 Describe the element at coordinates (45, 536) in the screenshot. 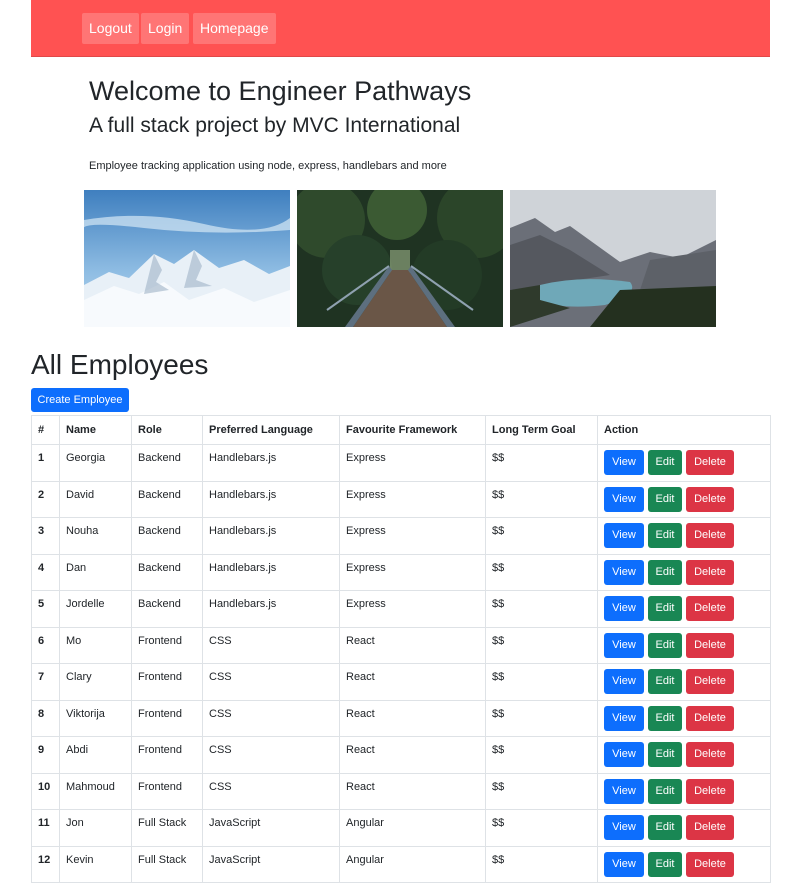

I see `row-id: 3` at that location.